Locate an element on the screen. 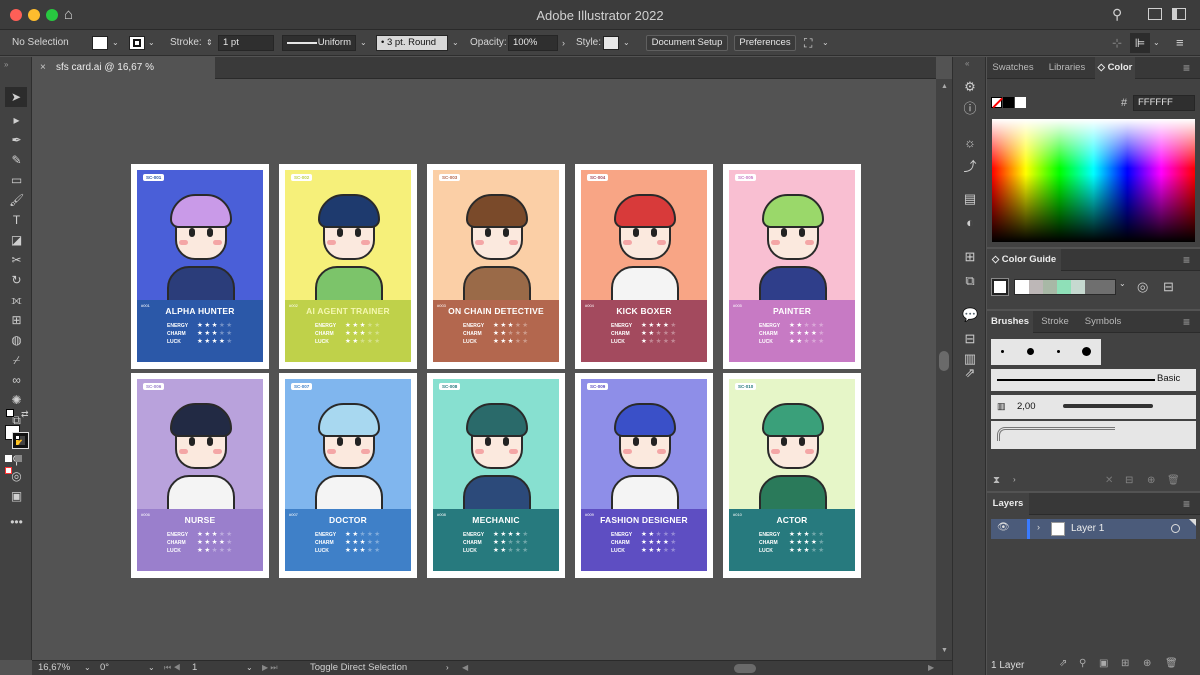  scroll-down-icon: ▼ is located at coordinates (944, 650).